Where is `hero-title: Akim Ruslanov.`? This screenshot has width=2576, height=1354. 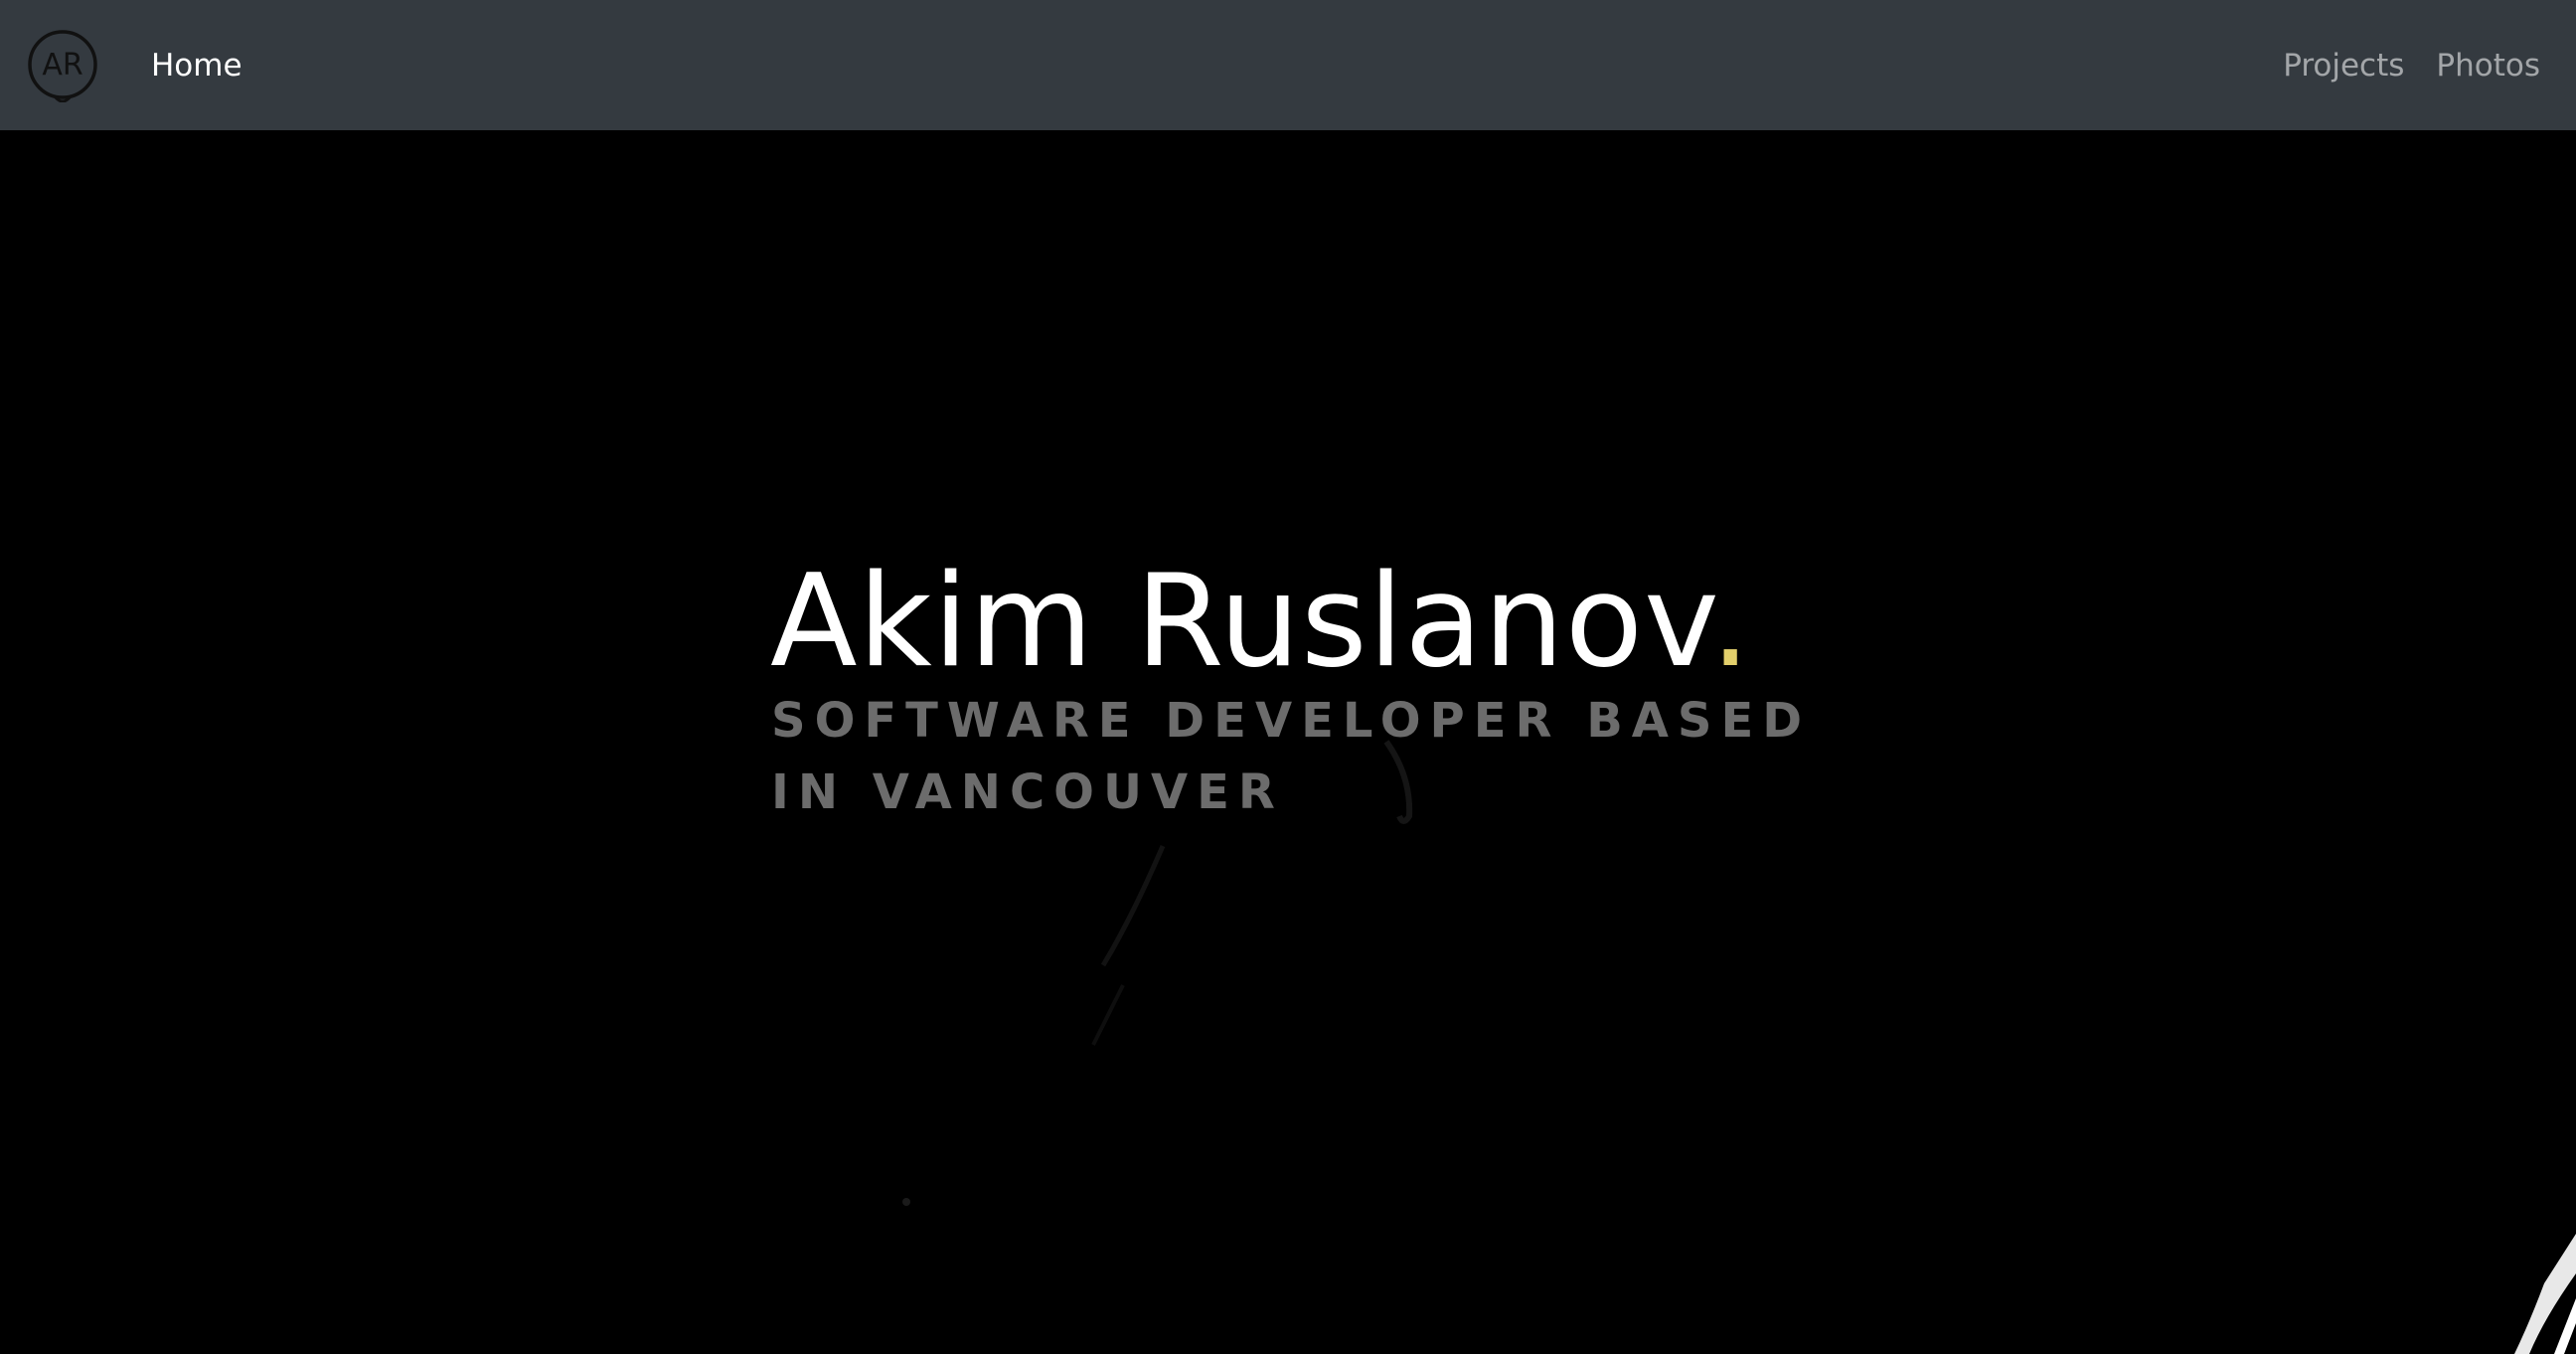
hero-title: Akim Ruslanov. is located at coordinates (1261, 622).